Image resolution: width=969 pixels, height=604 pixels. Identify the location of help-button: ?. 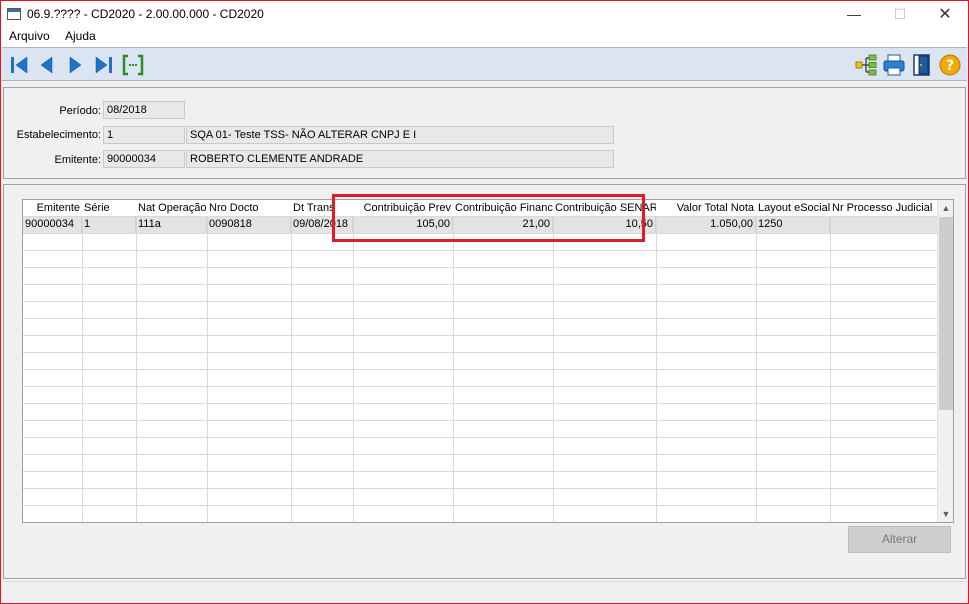
(950, 65).